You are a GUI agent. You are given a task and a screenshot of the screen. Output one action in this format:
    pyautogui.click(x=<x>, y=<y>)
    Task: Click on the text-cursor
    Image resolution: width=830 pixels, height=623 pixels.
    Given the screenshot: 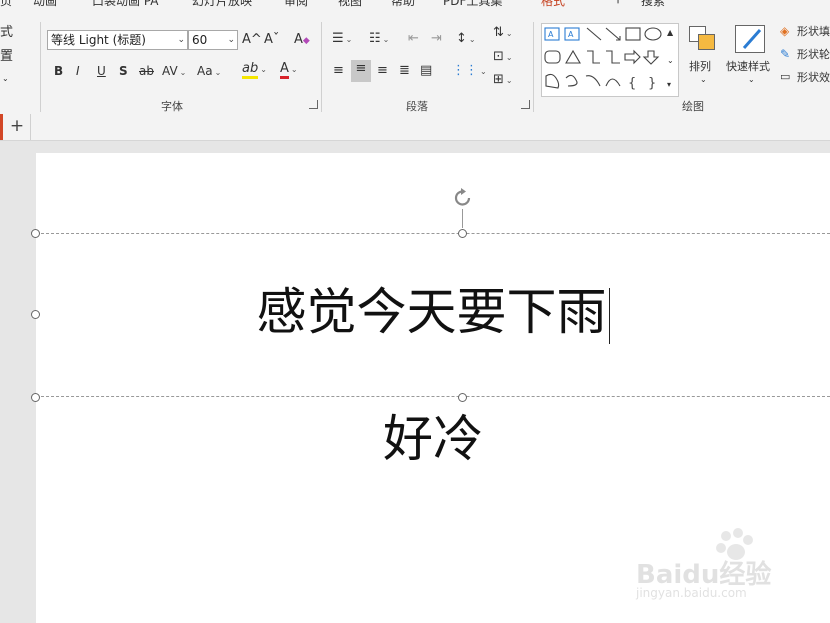 What is the action you would take?
    pyautogui.click(x=609, y=315)
    